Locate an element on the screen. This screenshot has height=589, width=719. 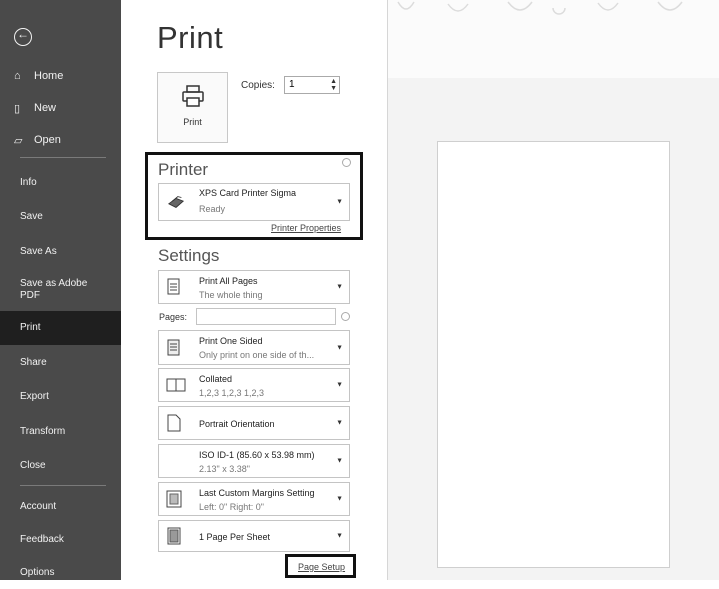
nav-item-info: Info is located at coordinates (60, 182).